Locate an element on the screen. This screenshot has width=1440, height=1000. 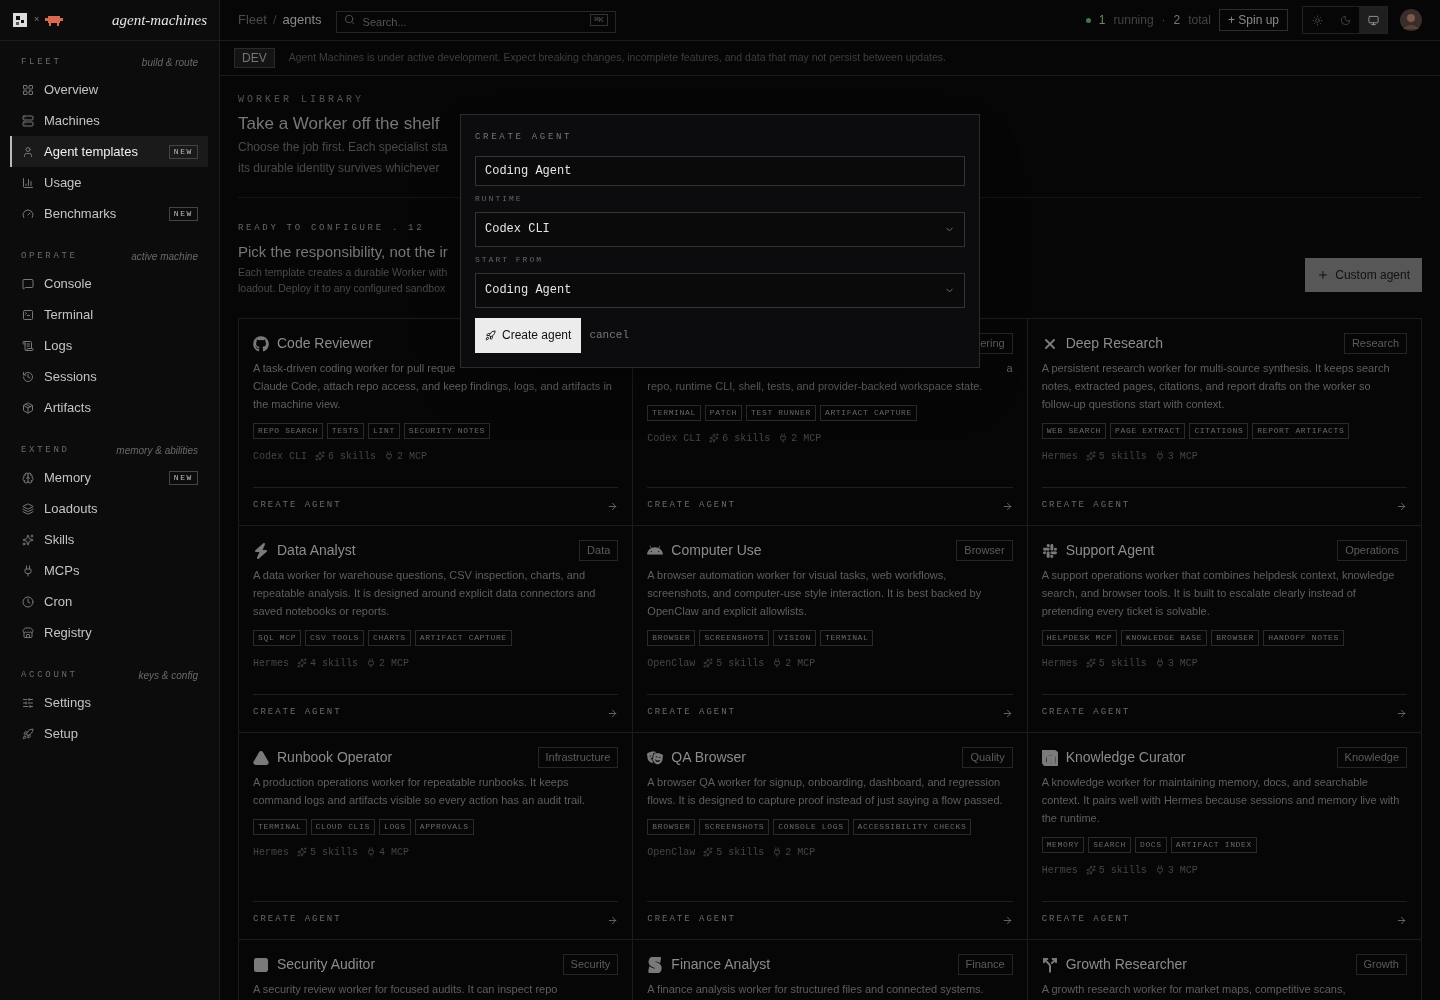
pixel-logo-icon is located at coordinates (20, 20).